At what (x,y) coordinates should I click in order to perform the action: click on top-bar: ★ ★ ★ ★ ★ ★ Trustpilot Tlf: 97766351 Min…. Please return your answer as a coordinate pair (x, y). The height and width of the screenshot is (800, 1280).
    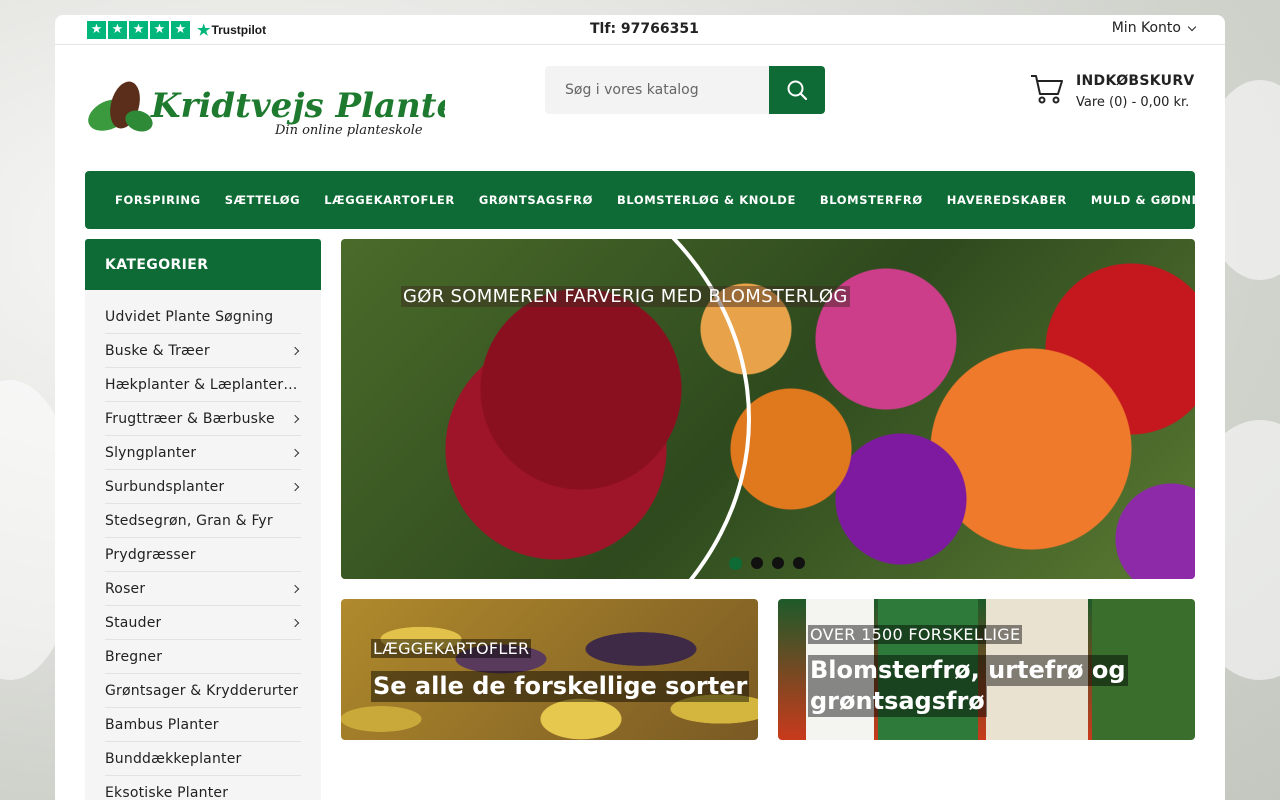
    Looking at the image, I should click on (640, 30).